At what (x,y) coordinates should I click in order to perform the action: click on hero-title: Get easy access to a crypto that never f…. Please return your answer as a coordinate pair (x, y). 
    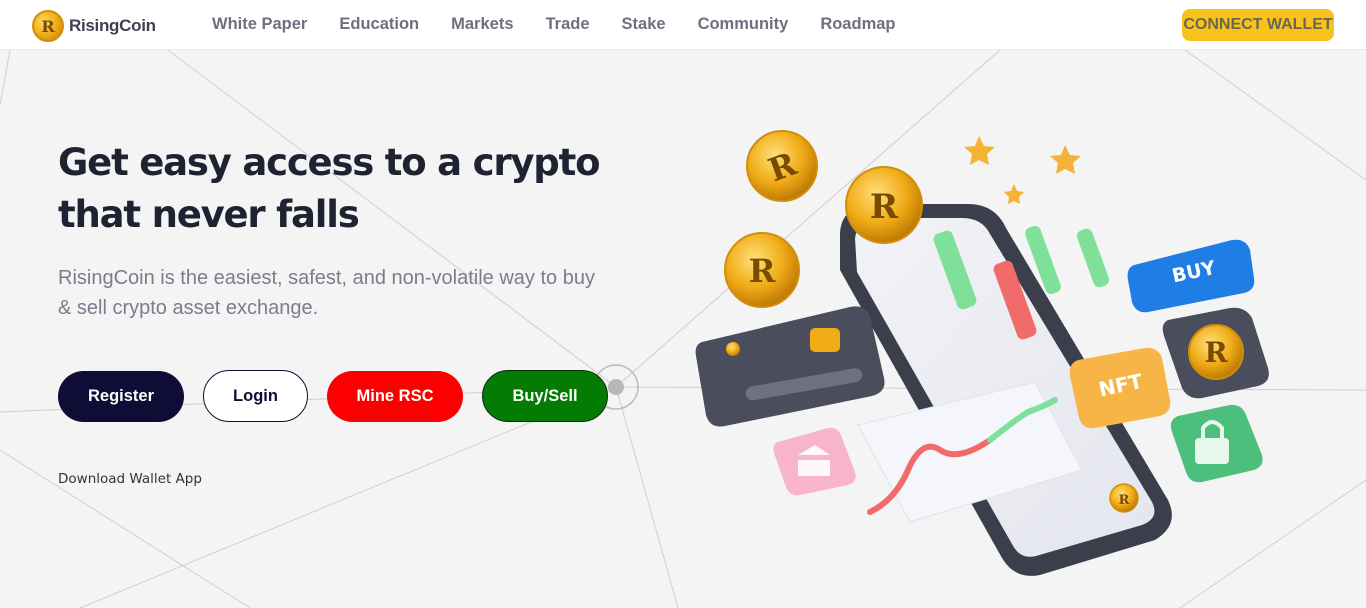
    Looking at the image, I should click on (329, 188).